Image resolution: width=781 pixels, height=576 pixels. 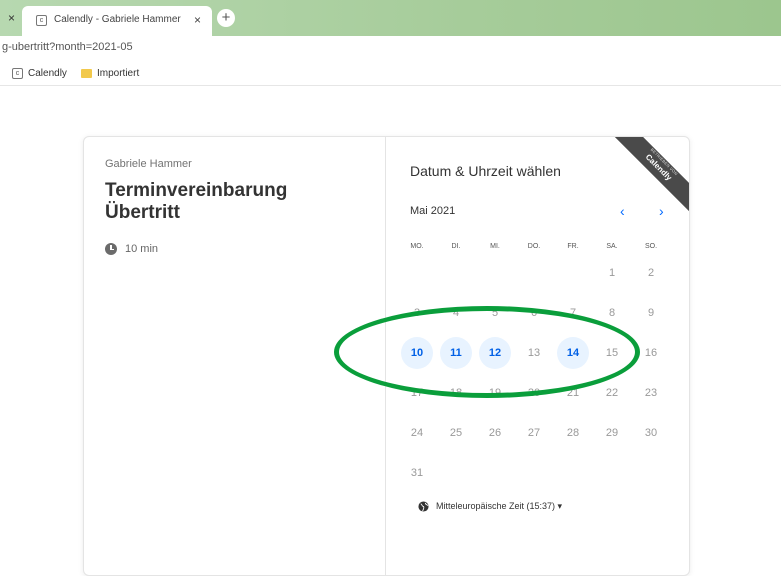 I want to click on calendar-day: 6, so click(x=534, y=313).